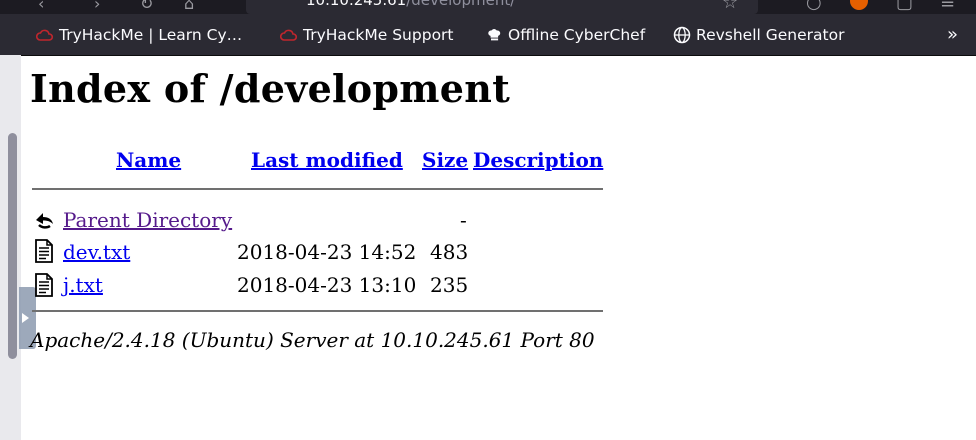 The width and height of the screenshot is (976, 440). Describe the element at coordinates (148, 160) in the screenshot. I see `column-header-name: Name` at that location.